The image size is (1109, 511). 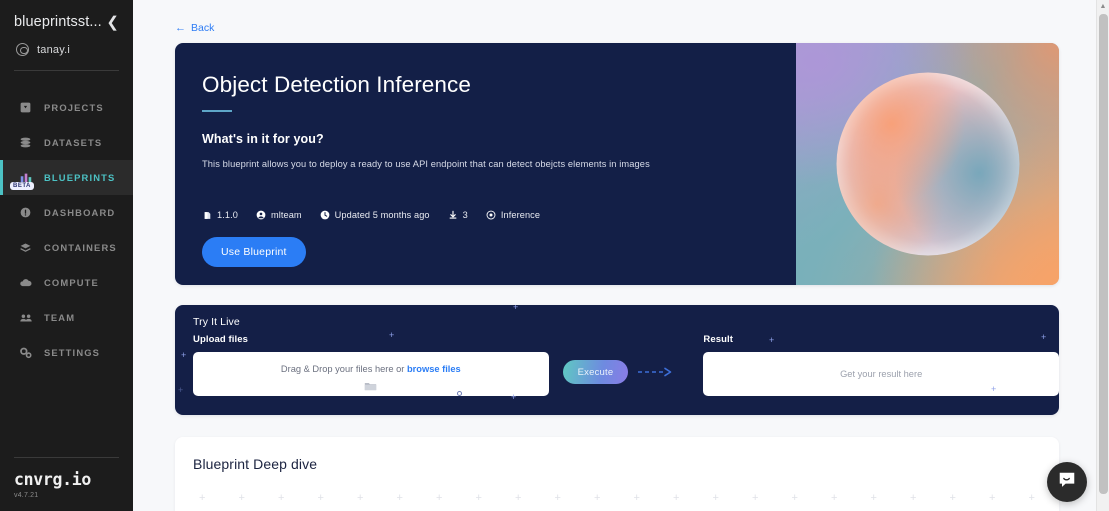 I want to click on meta-version: 1.1.0, so click(x=220, y=215).